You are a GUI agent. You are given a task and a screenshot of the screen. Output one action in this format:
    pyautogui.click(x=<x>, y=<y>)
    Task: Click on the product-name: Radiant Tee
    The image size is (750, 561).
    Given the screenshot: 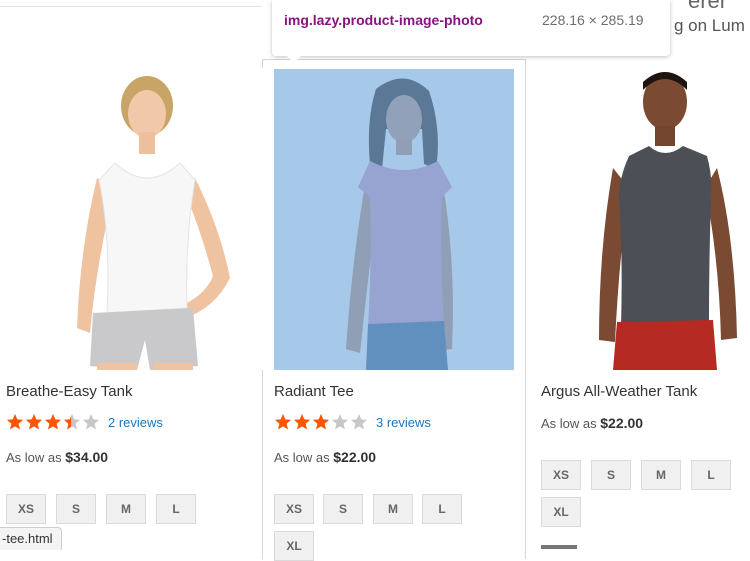 What is the action you would take?
    pyautogui.click(x=314, y=391)
    